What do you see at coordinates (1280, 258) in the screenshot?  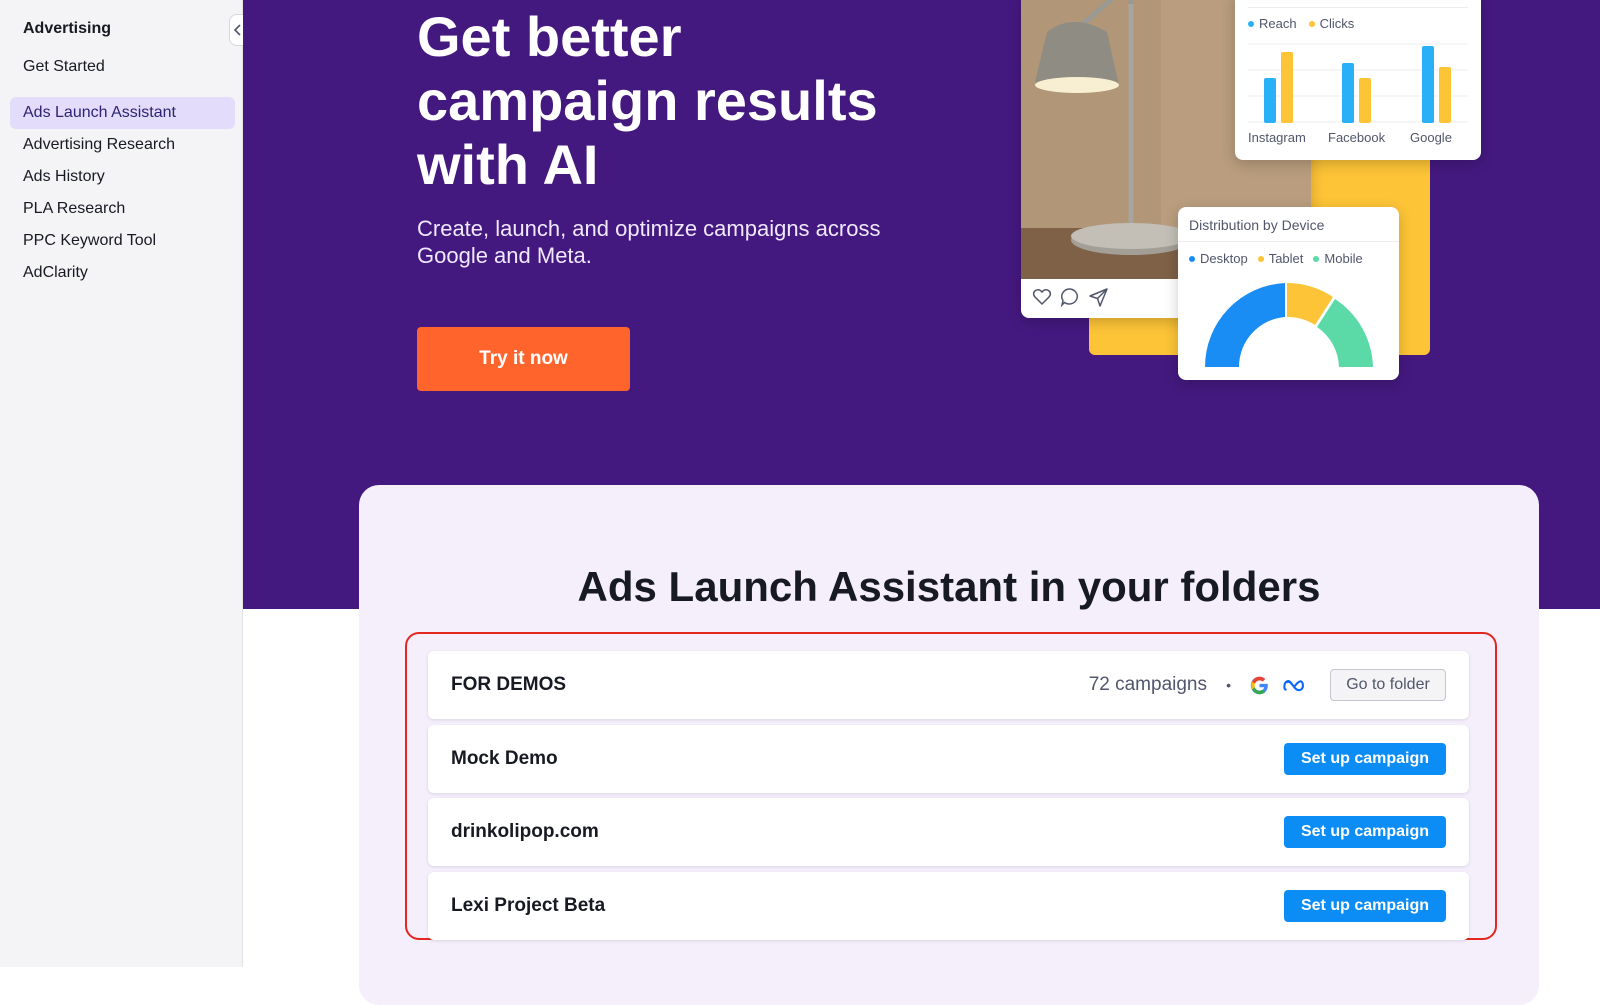 I see `legend-tablet: Tablet` at bounding box center [1280, 258].